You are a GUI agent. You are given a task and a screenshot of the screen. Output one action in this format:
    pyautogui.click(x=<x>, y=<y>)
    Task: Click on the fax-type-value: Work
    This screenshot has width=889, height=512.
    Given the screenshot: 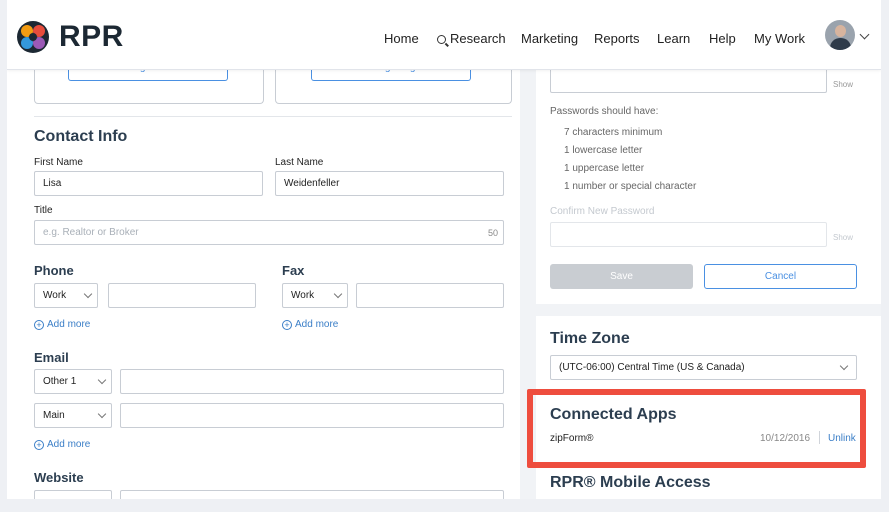 What is the action you would take?
    pyautogui.click(x=303, y=295)
    